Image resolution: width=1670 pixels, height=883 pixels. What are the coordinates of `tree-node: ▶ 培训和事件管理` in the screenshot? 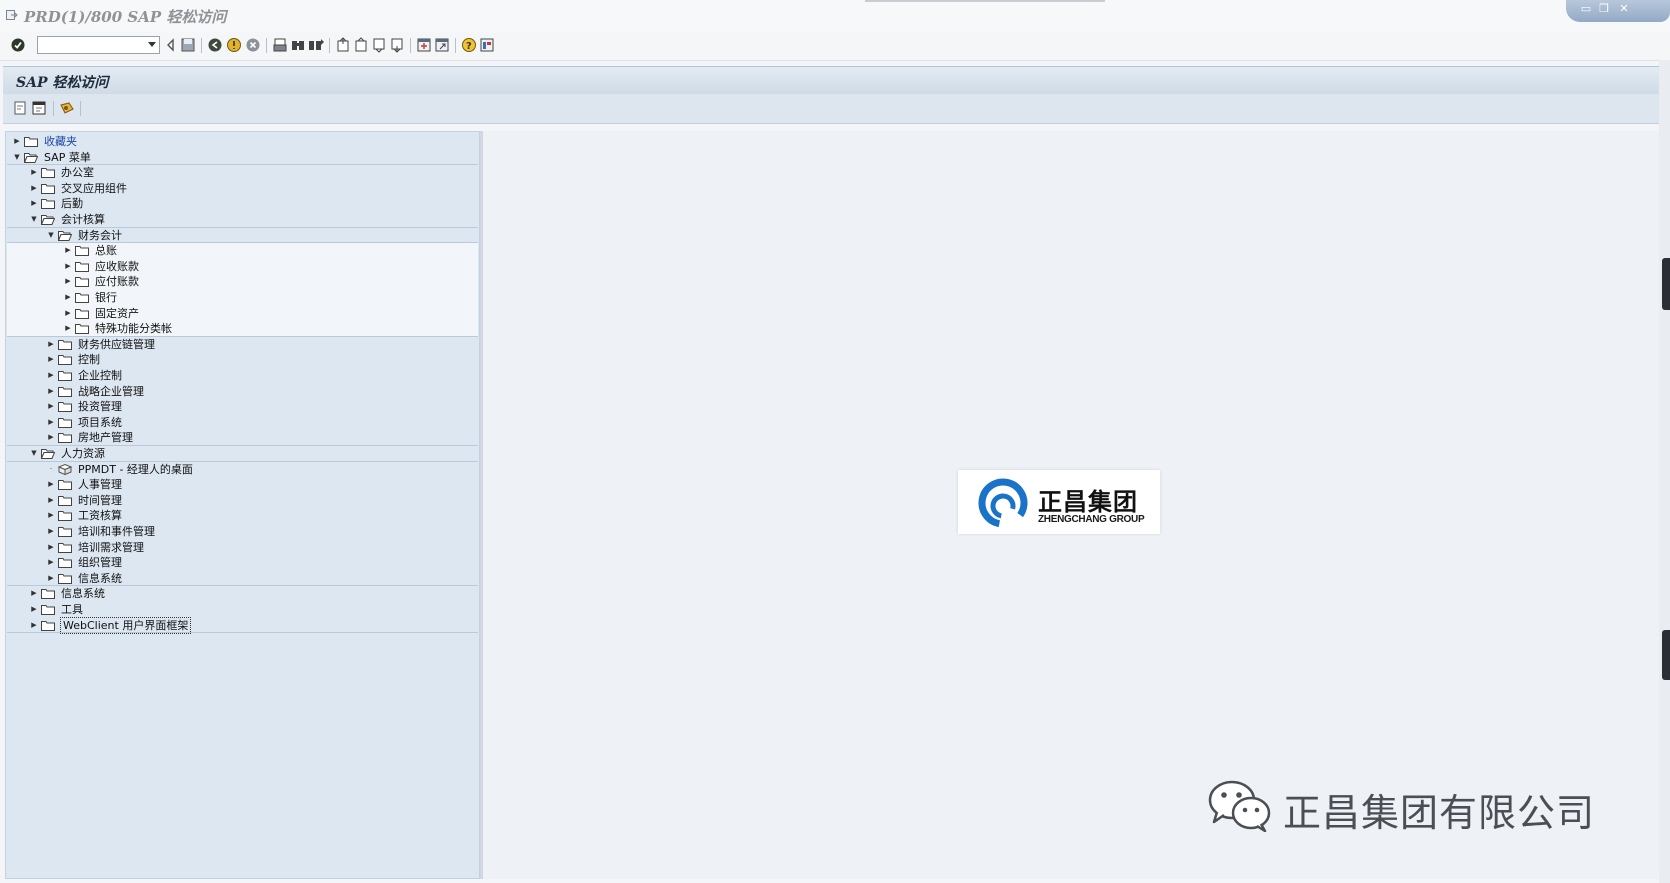 It's located at (256, 532).